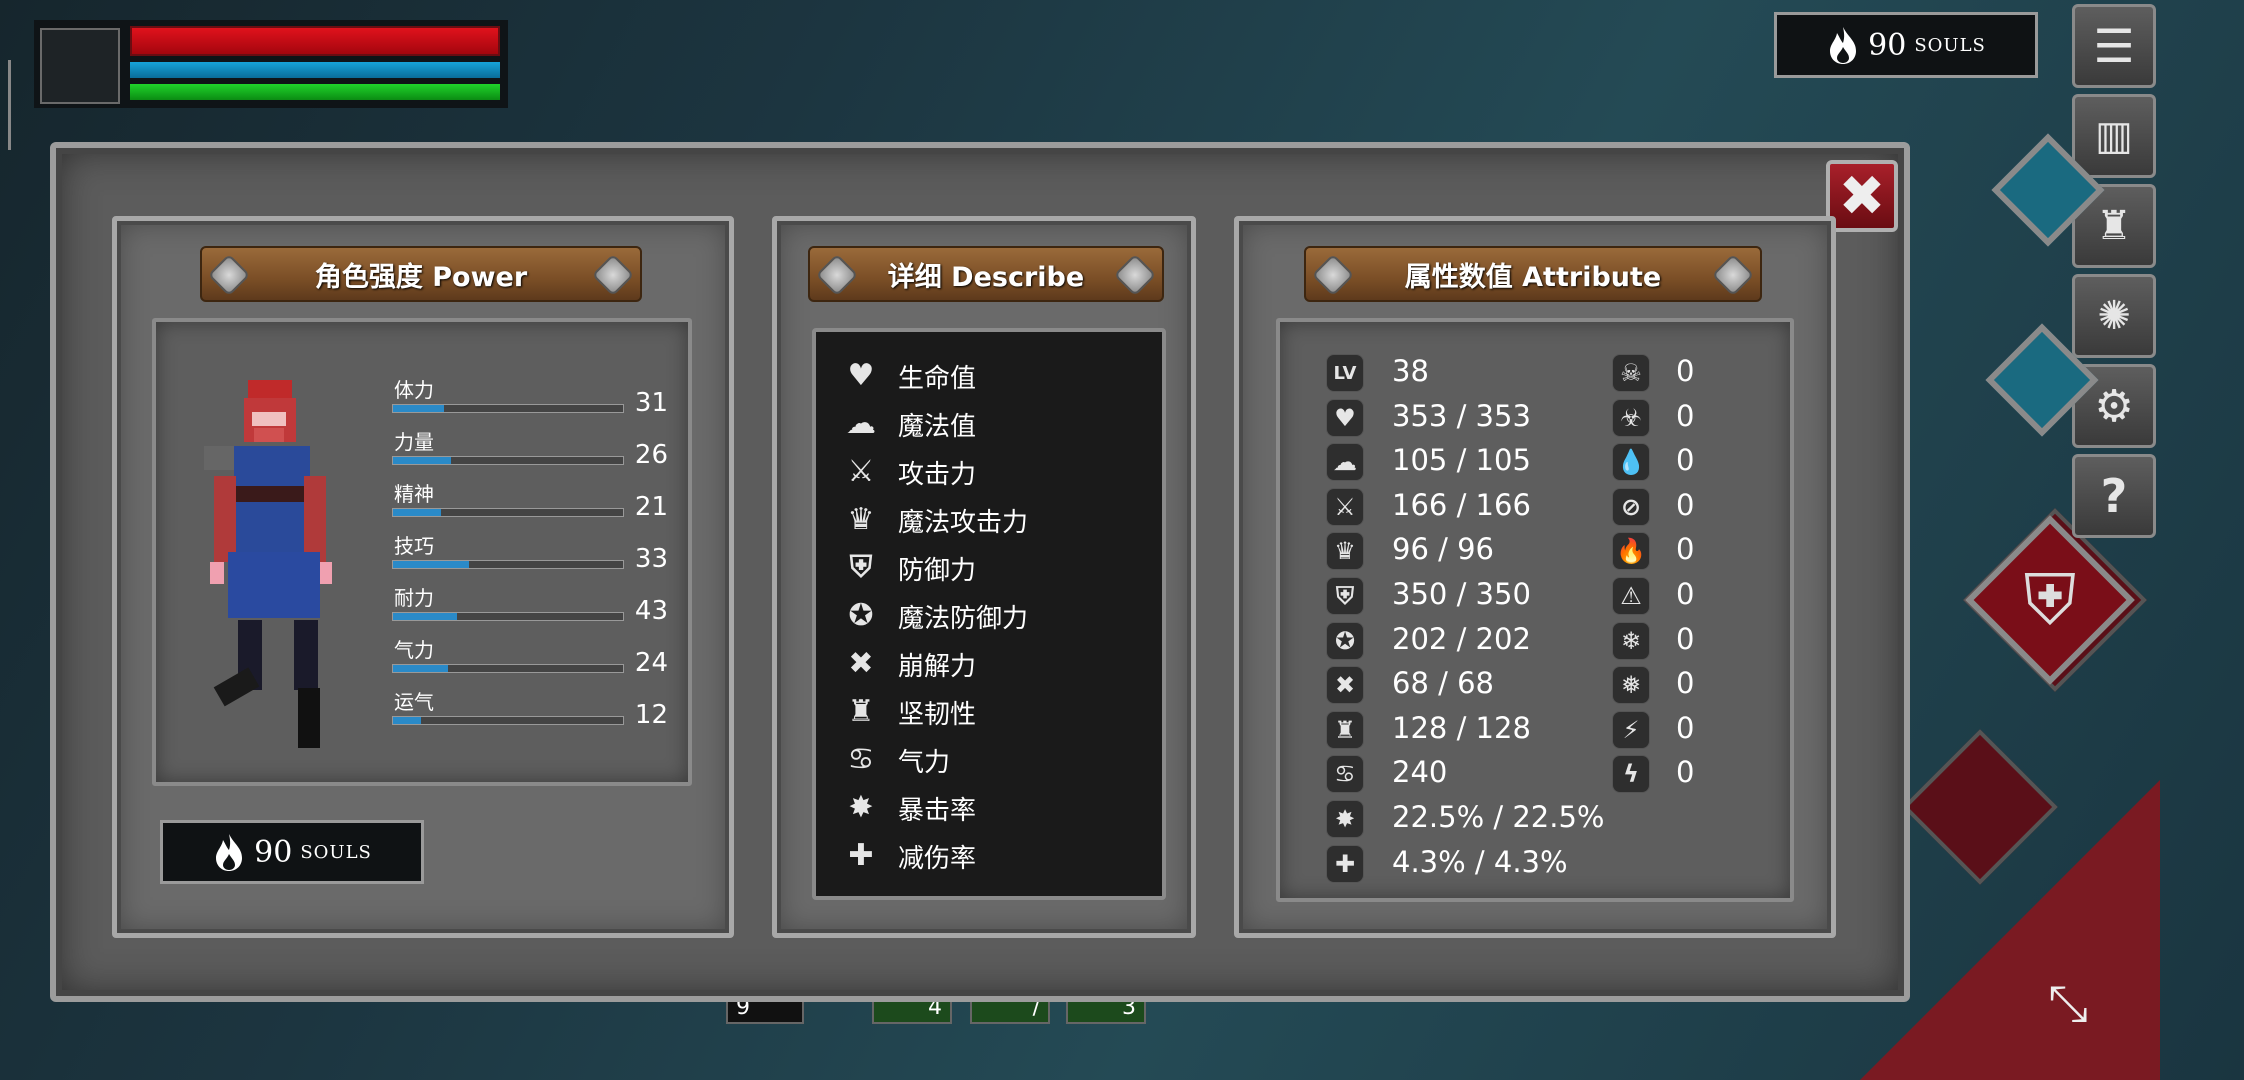  I want to click on attribute-value: 128 / 128, so click(1461, 727).